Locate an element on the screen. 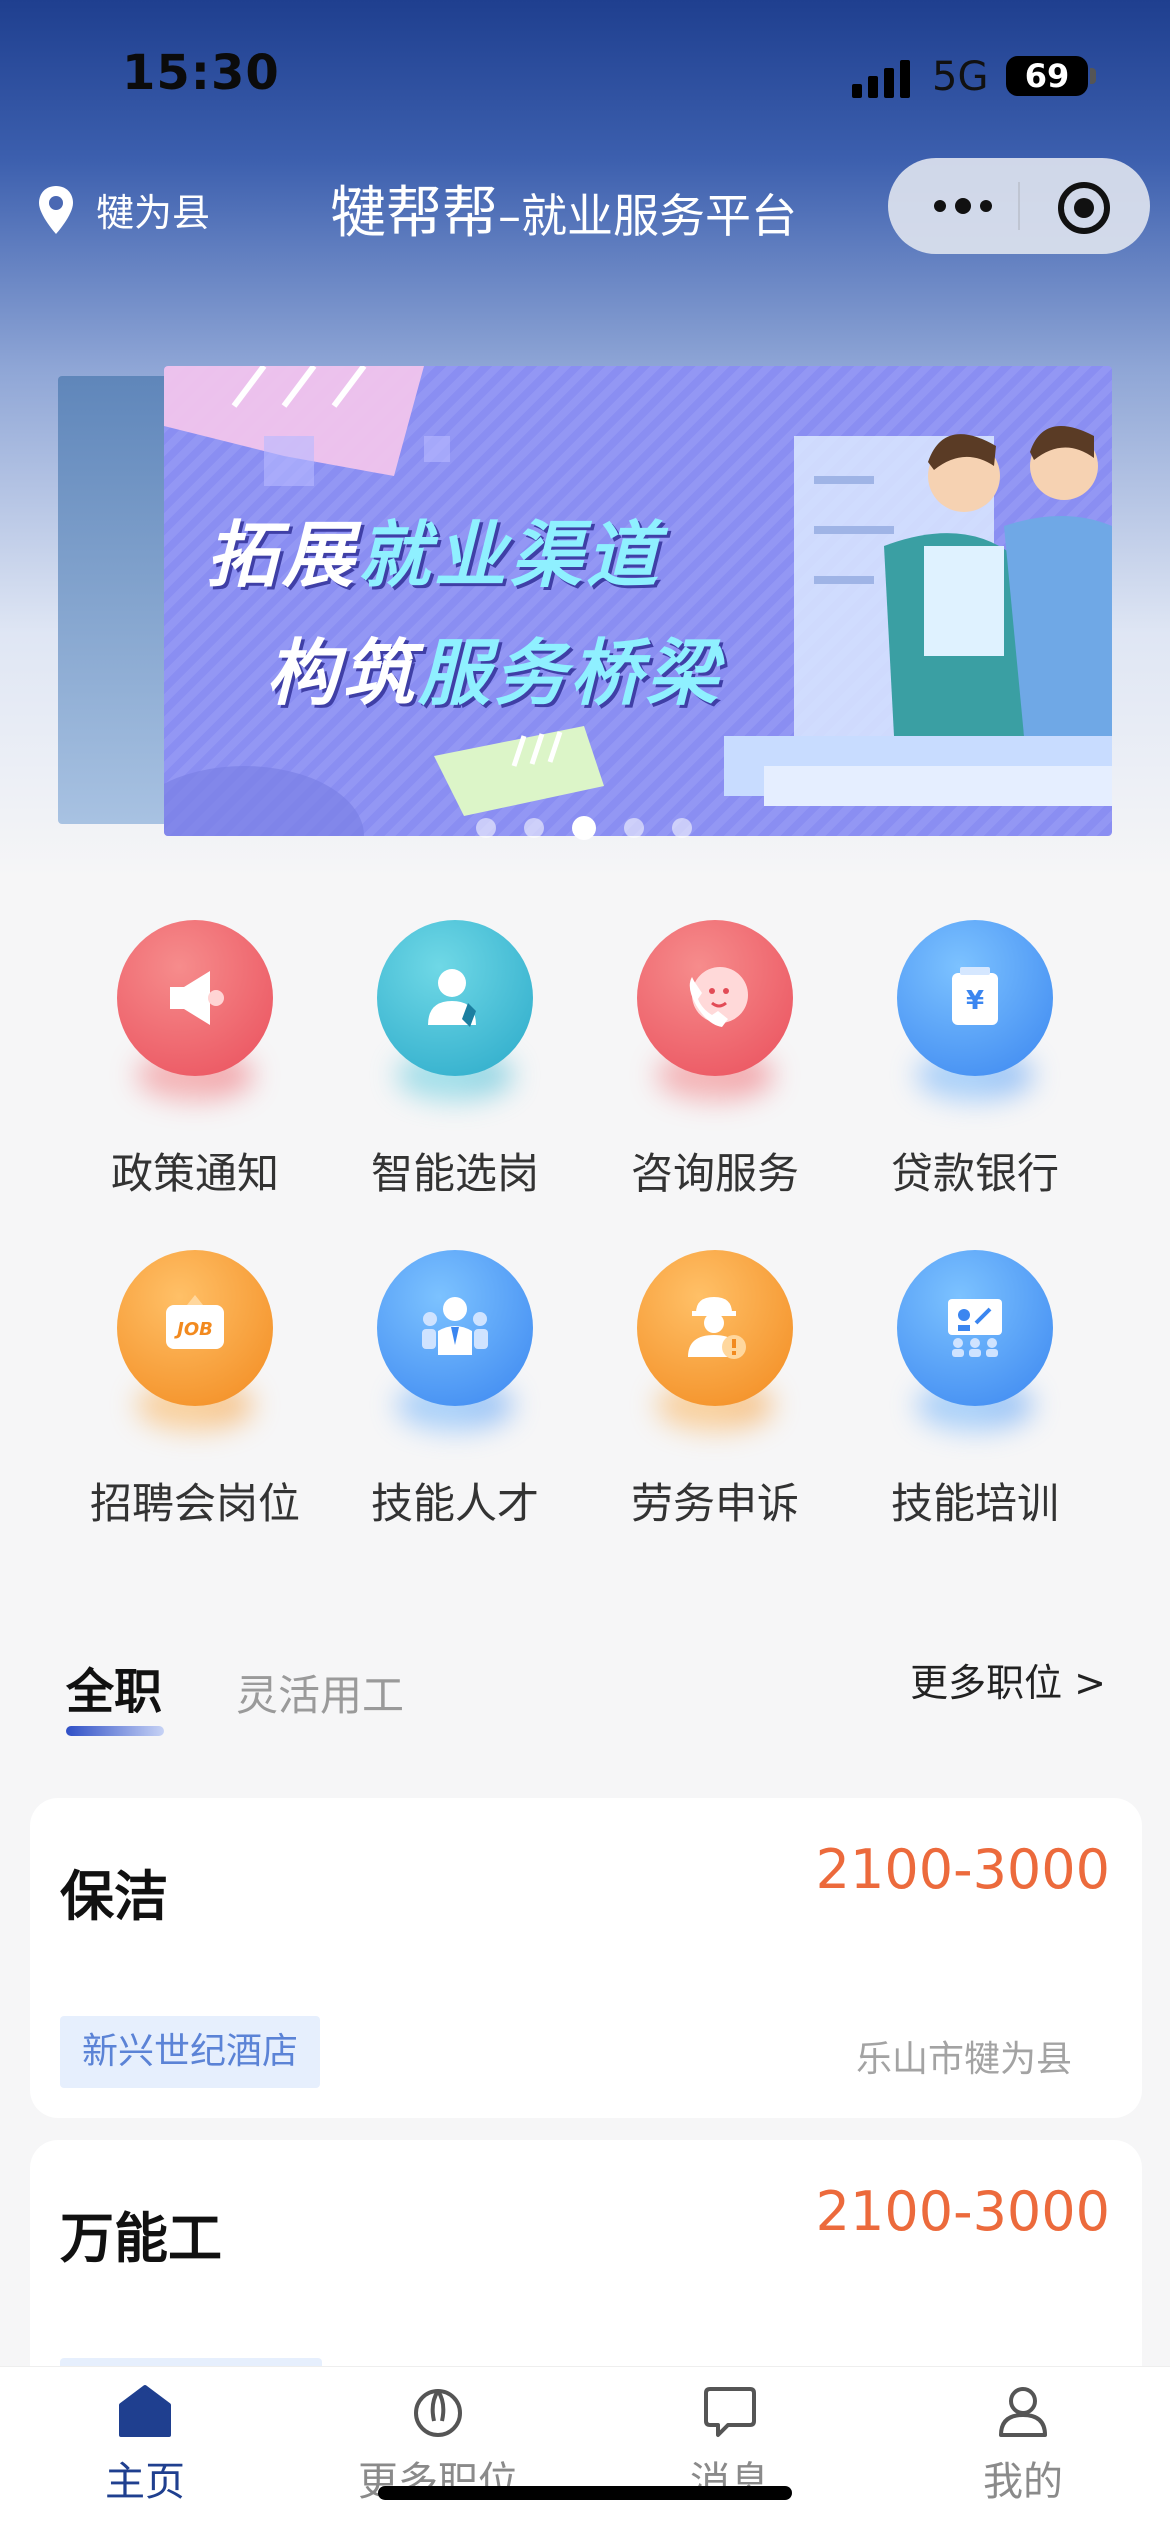  job-sign-icon: JOB is located at coordinates (195, 1328).